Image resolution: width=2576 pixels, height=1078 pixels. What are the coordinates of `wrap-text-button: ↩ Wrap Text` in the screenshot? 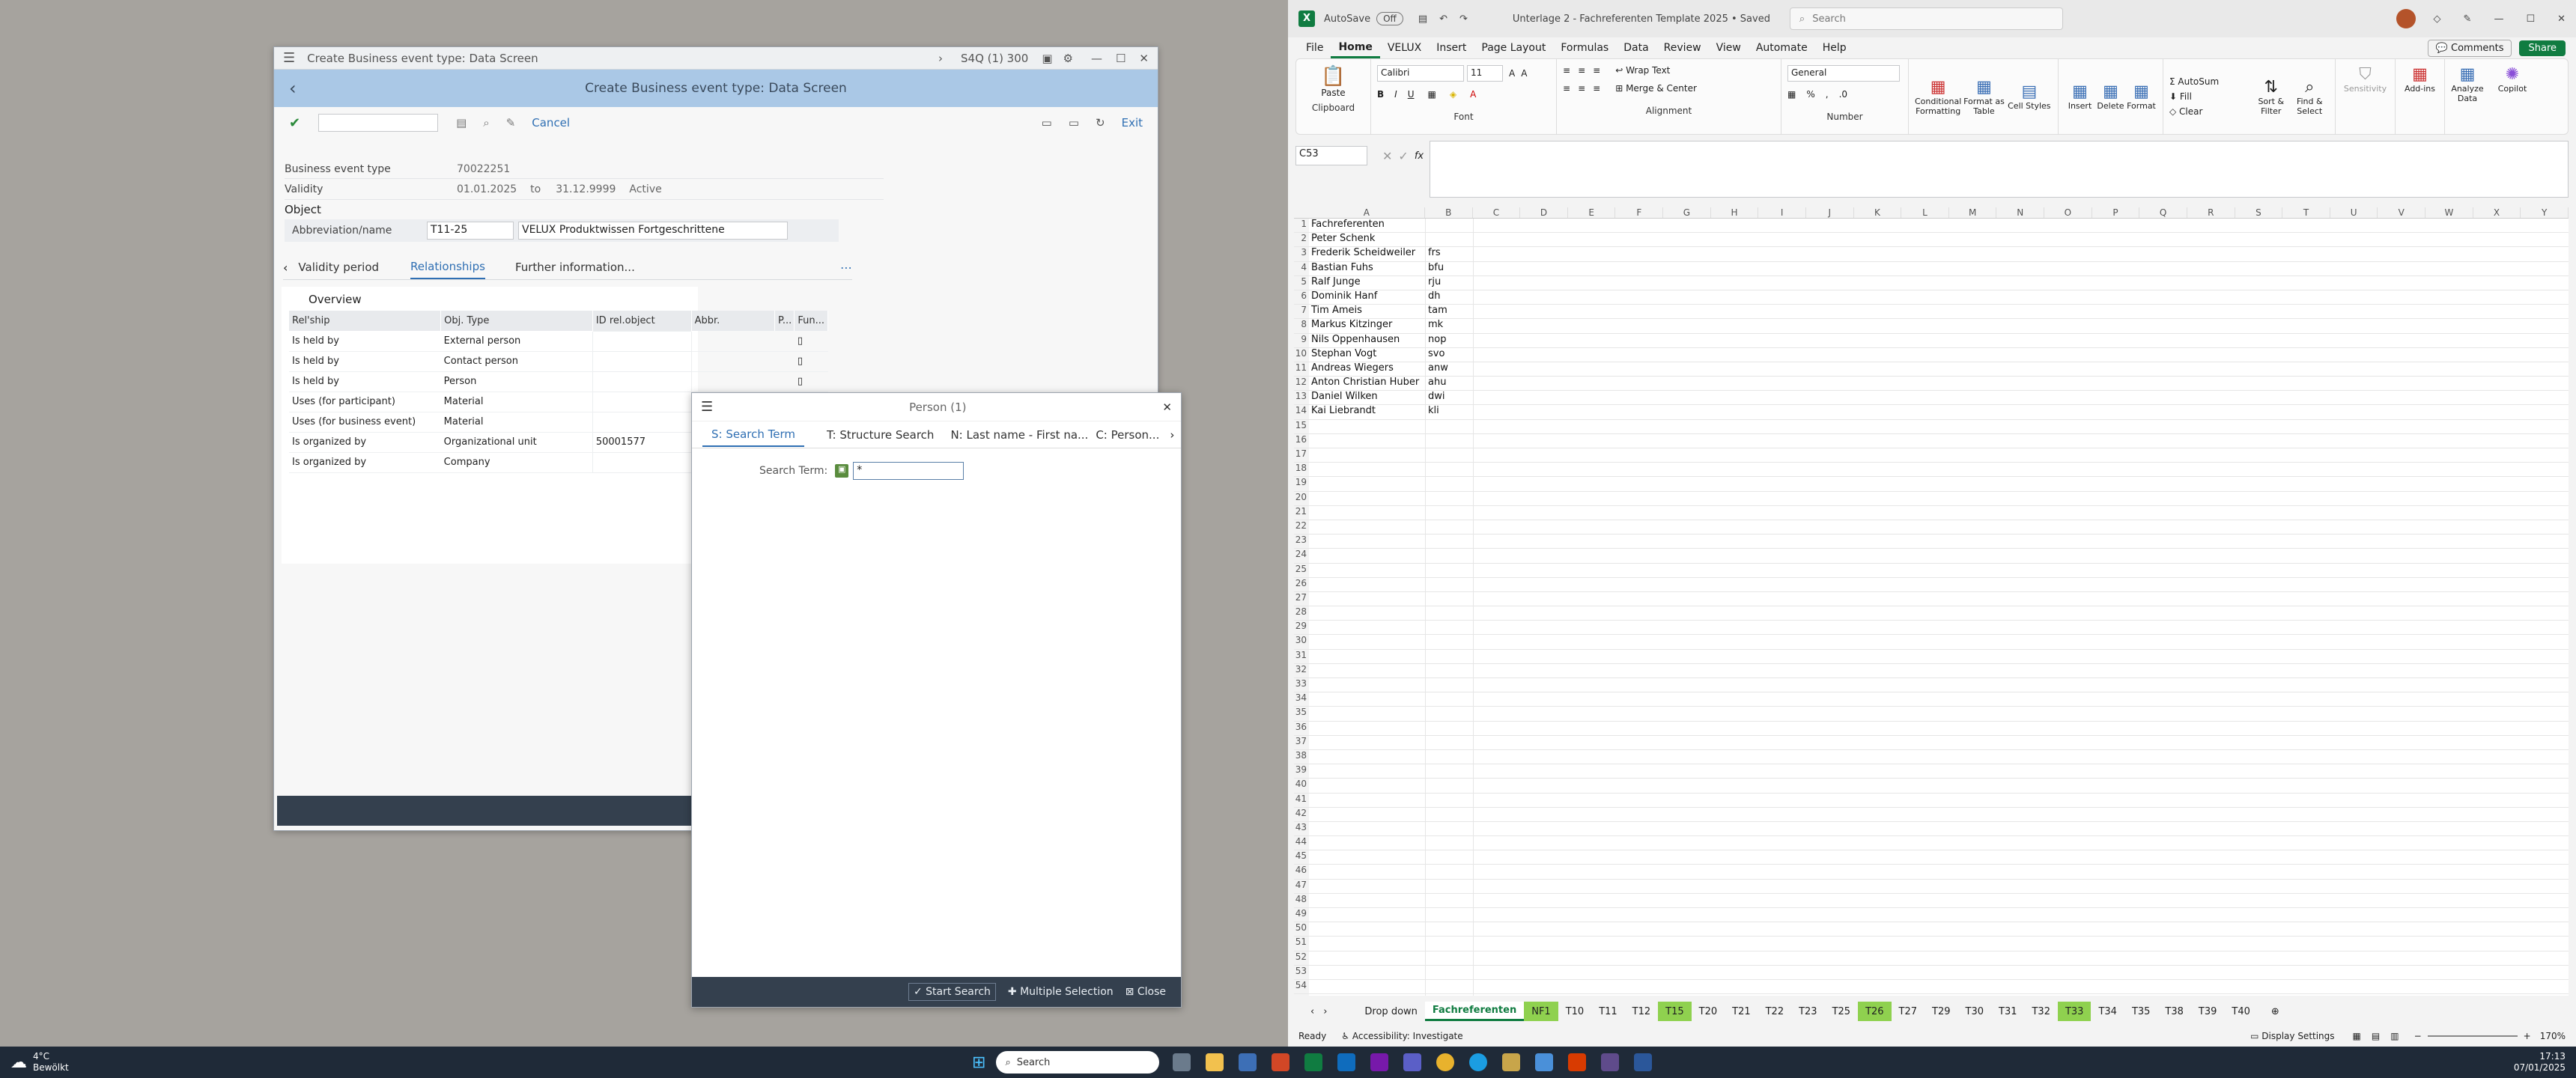 It's located at (1642, 70).